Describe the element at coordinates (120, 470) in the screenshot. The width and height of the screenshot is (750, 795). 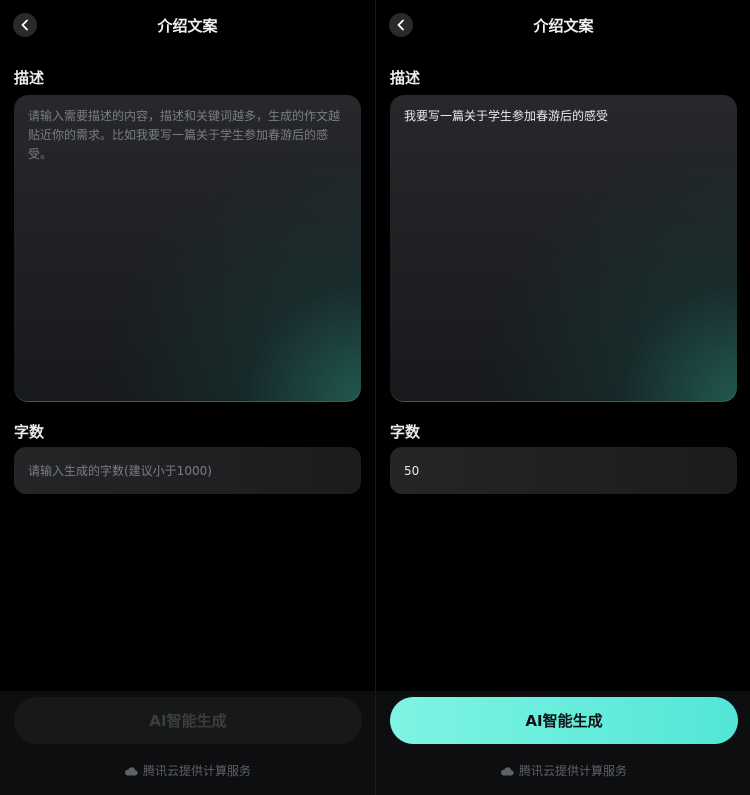
I see `word-count-placeholder: 请输入生成的字数(建议小于1000)` at that location.